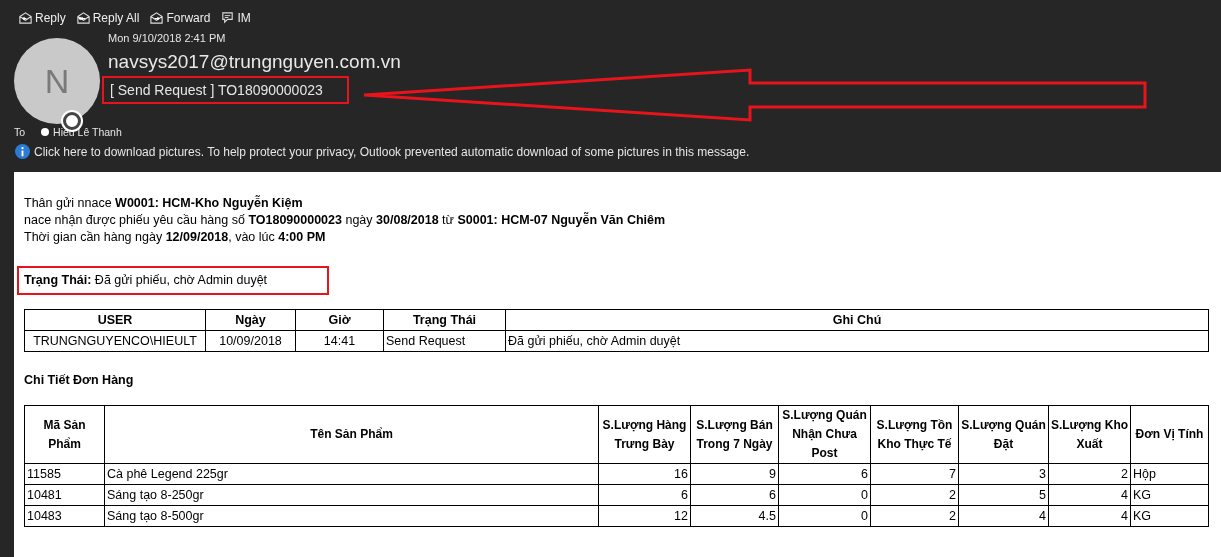 This screenshot has height=557, width=1221. What do you see at coordinates (79, 380) in the screenshot?
I see `section-title: Chi Tiết Đơn Hàng` at bounding box center [79, 380].